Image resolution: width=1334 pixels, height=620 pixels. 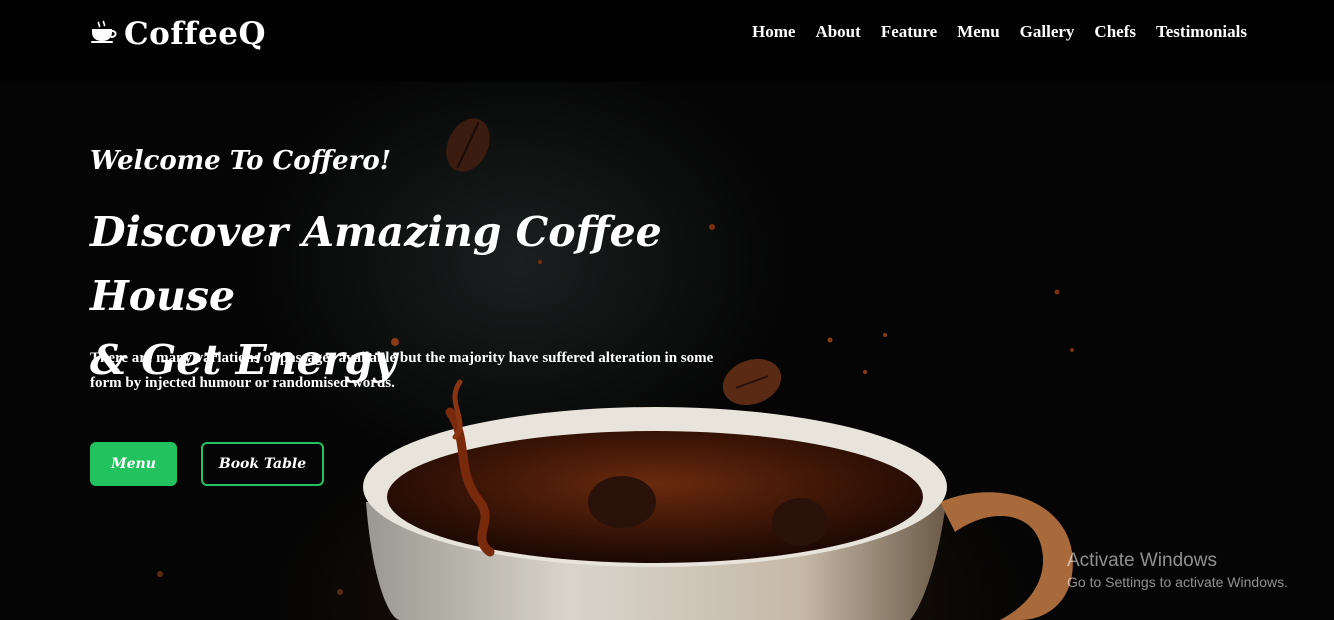 What do you see at coordinates (241, 161) in the screenshot?
I see `hero-welcome: Welcome To Coffero!` at bounding box center [241, 161].